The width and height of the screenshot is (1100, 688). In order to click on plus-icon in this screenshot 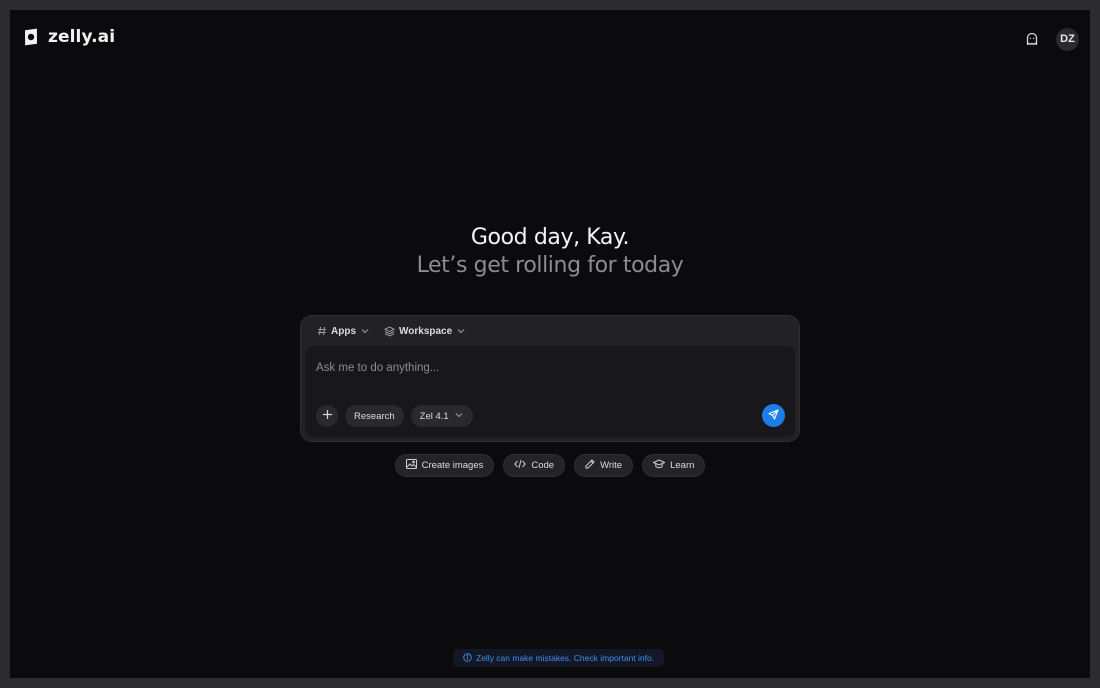, I will do `click(327, 416)`.